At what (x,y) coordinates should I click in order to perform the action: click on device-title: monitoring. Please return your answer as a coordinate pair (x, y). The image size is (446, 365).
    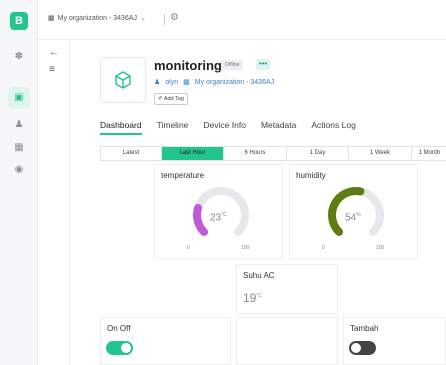
    Looking at the image, I should click on (188, 65).